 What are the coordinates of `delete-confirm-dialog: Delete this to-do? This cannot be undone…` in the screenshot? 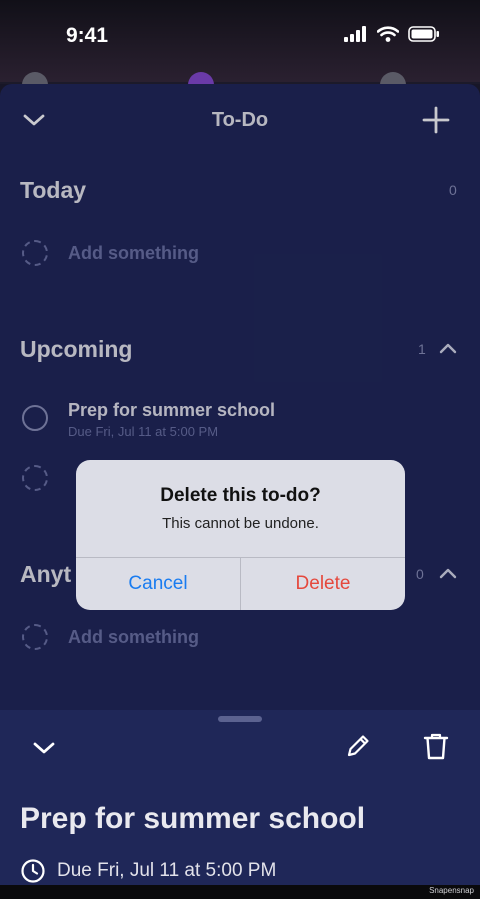 It's located at (240, 535).